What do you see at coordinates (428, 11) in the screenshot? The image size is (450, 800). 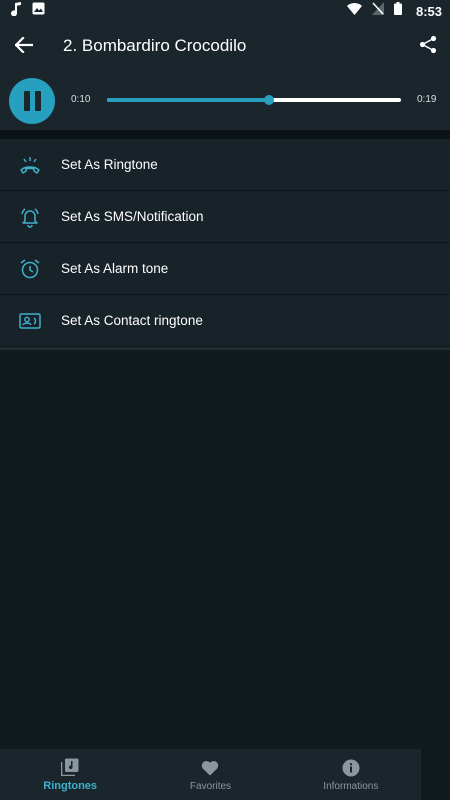 I see `status-time: 8:53` at bounding box center [428, 11].